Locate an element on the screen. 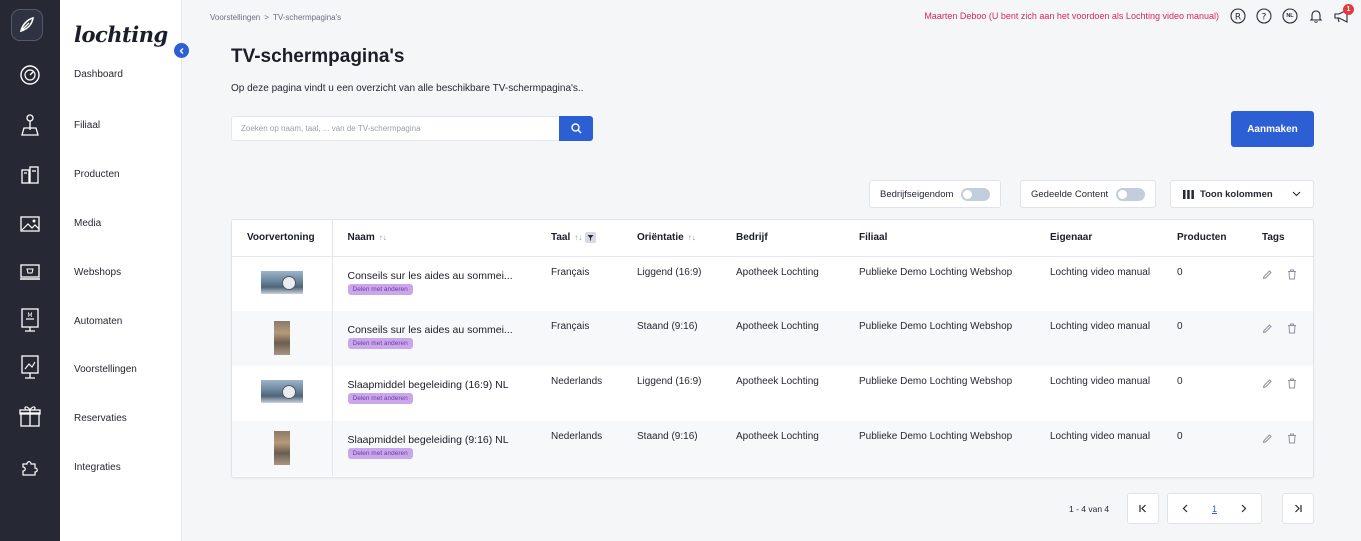 The width and height of the screenshot is (1361, 541). page-number-current: 1 is located at coordinates (1214, 508).